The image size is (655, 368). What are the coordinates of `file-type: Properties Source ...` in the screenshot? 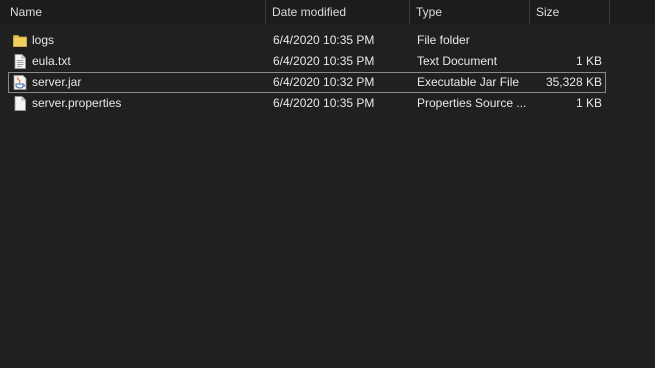 It's located at (472, 103).